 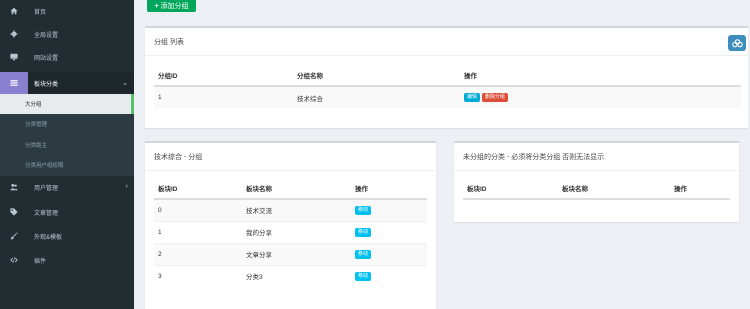 What do you see at coordinates (446, 42) in the screenshot?
I see `group-list-title: 分组 列表` at bounding box center [446, 42].